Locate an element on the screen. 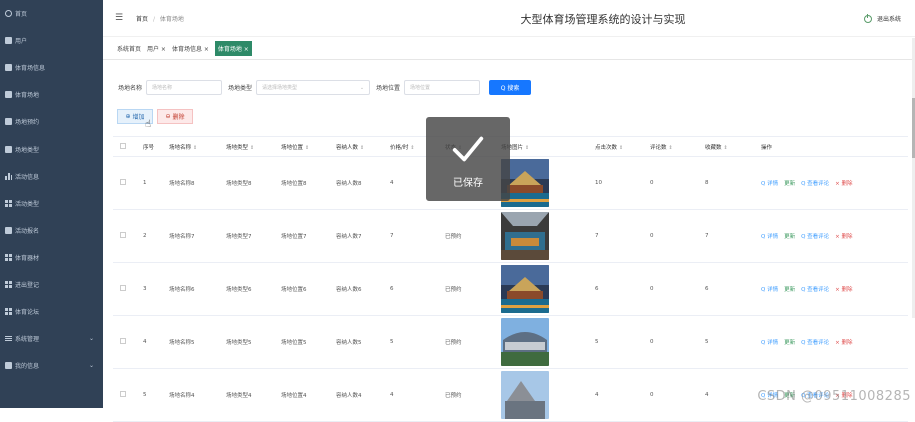 The image size is (915, 422). delete-button: ⊖ 删除 is located at coordinates (175, 116).